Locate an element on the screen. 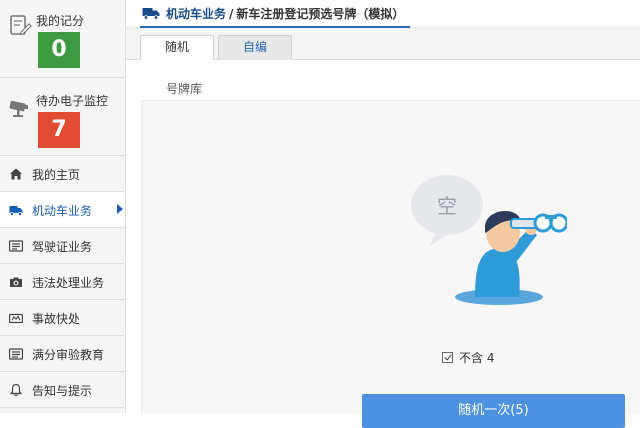 Image resolution: width=640 pixels, height=428 pixels. breadcrumb: 机动车业务 / 新车注册登记预选号牌（模拟） is located at coordinates (285, 13).